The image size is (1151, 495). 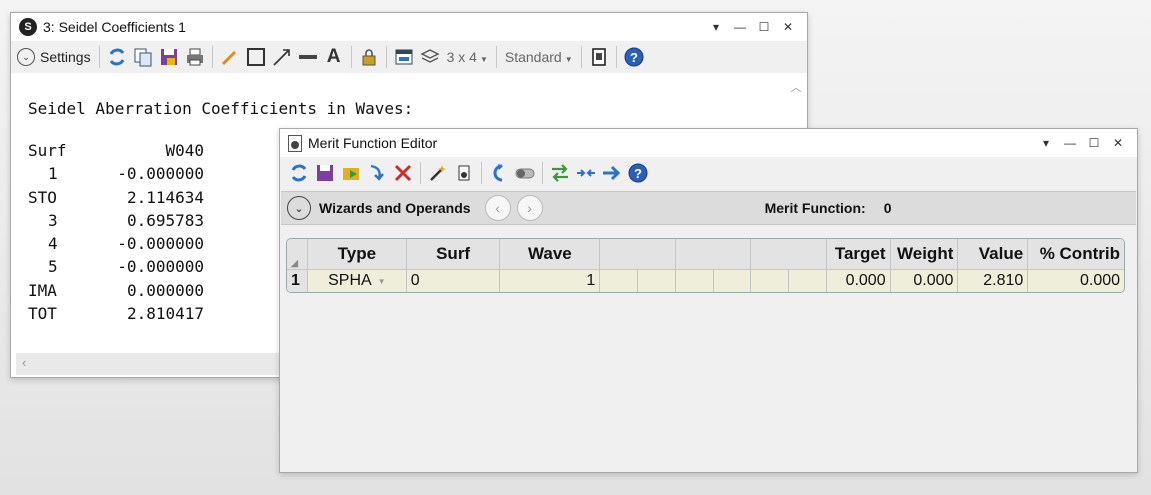 What do you see at coordinates (454, 281) in the screenshot?
I see `surf-cell: 0` at bounding box center [454, 281].